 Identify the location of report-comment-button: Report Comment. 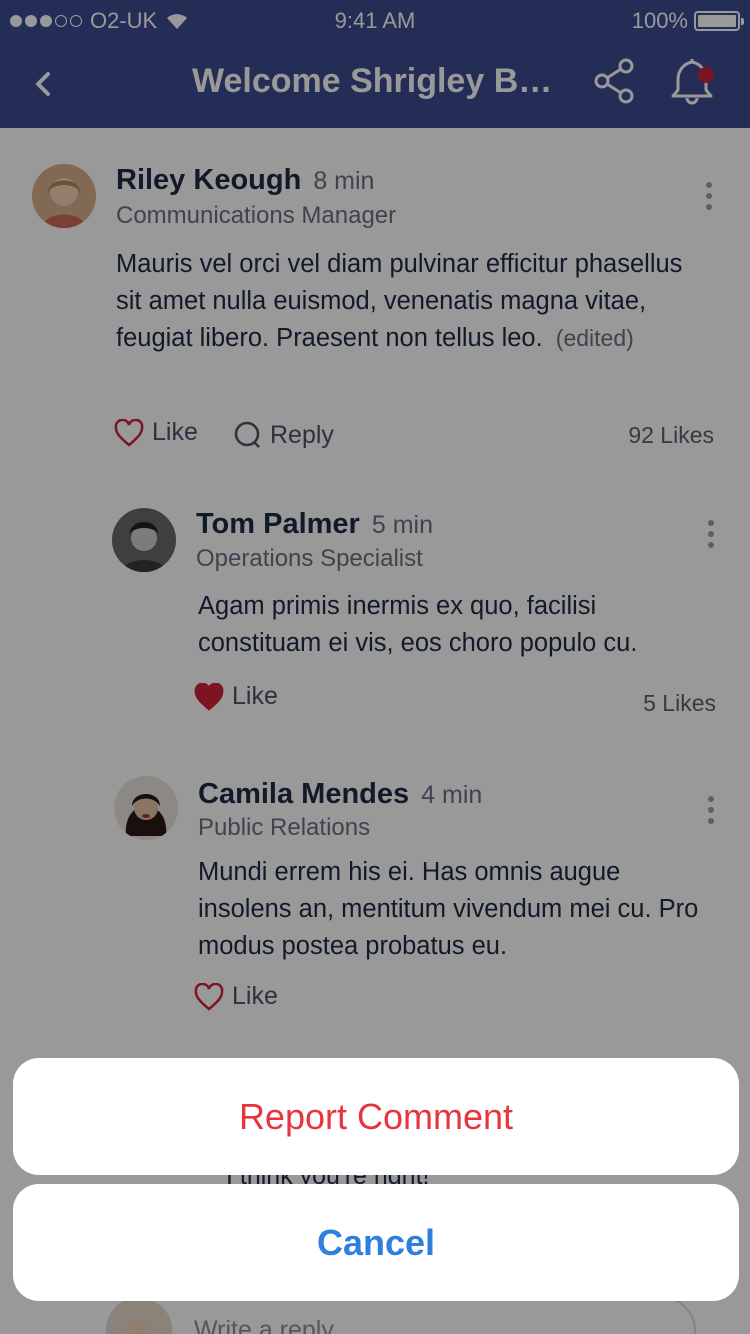
(376, 1116).